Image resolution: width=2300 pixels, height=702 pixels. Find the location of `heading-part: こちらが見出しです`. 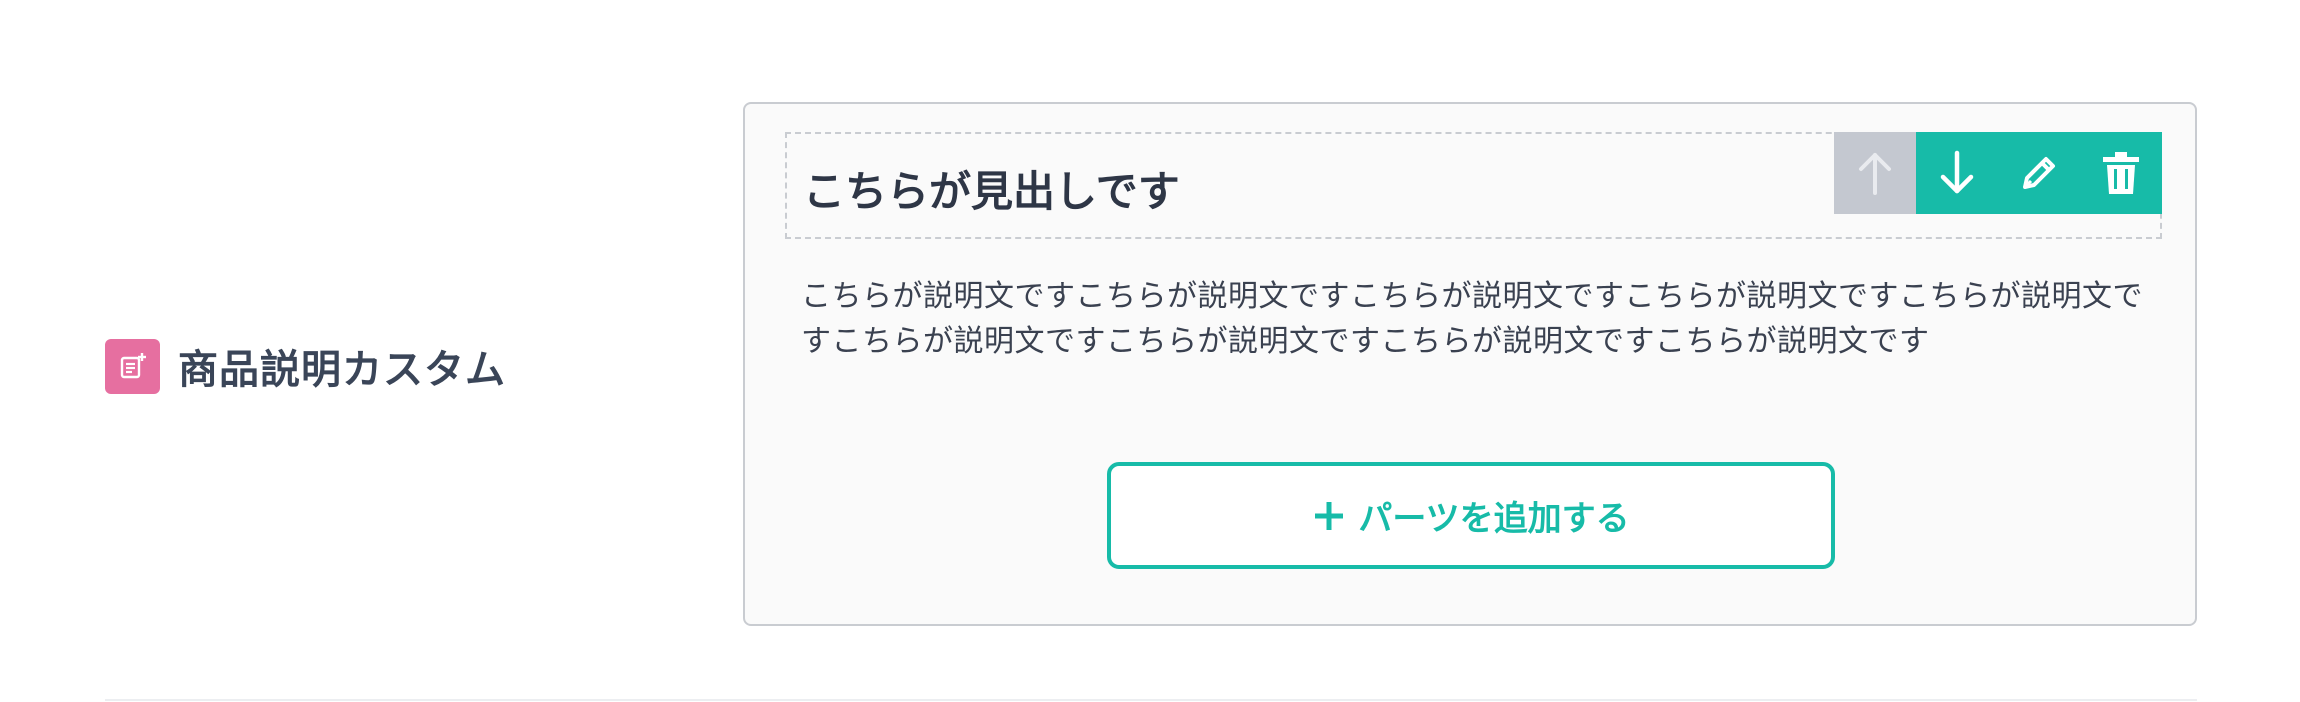

heading-part: こちらが見出しです is located at coordinates (1473, 185).